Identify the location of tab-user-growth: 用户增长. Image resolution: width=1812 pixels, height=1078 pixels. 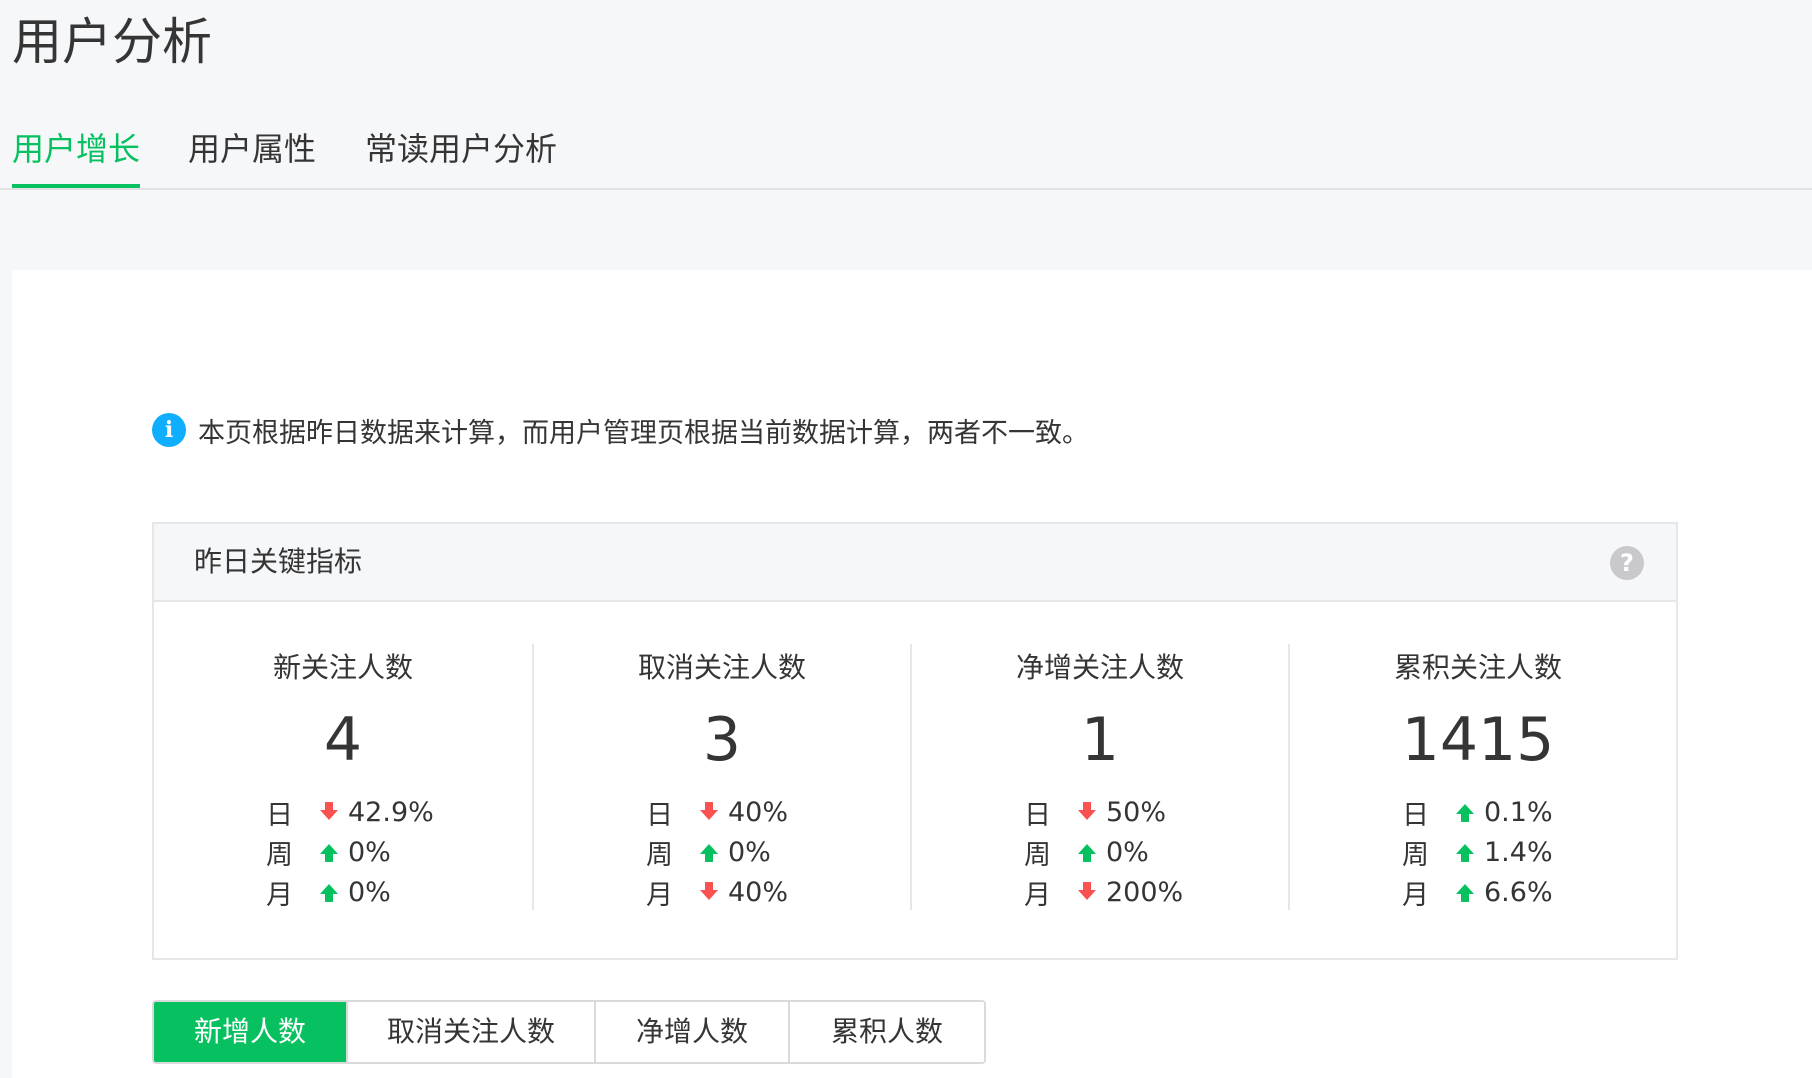
(76, 156).